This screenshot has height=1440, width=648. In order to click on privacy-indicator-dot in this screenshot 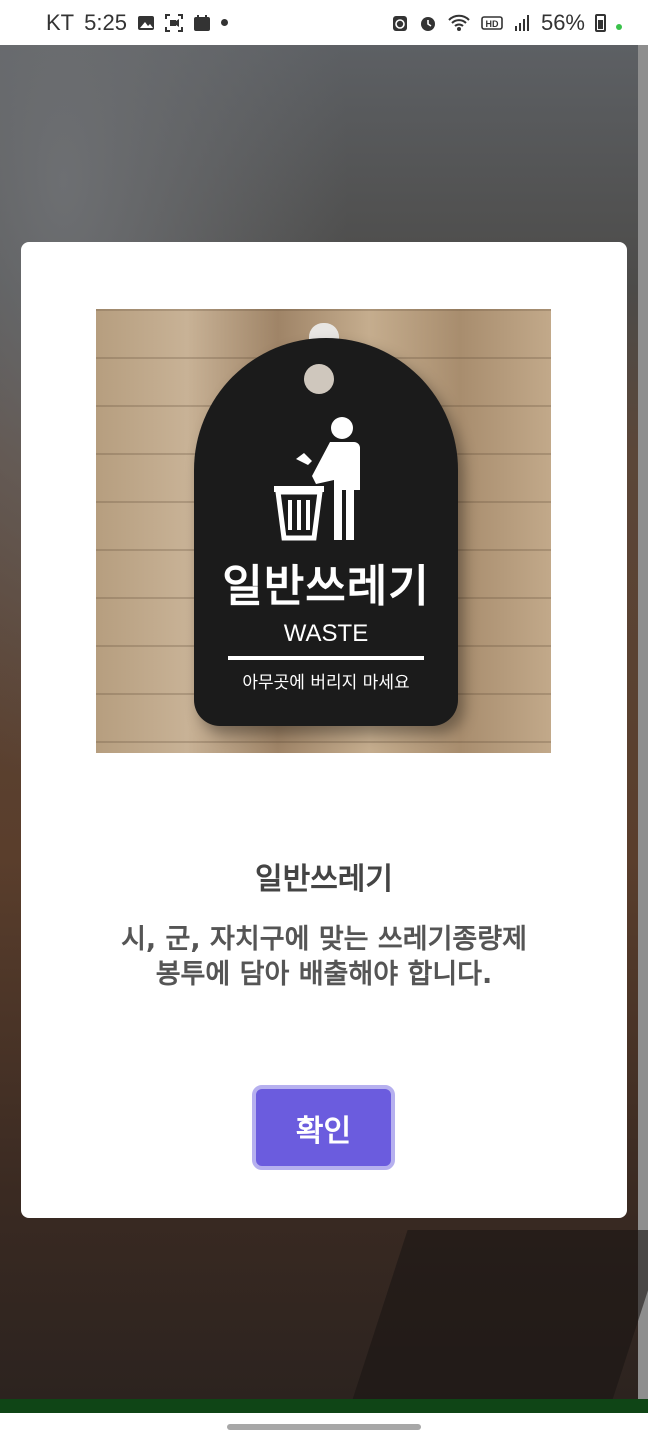, I will do `click(619, 26)`.